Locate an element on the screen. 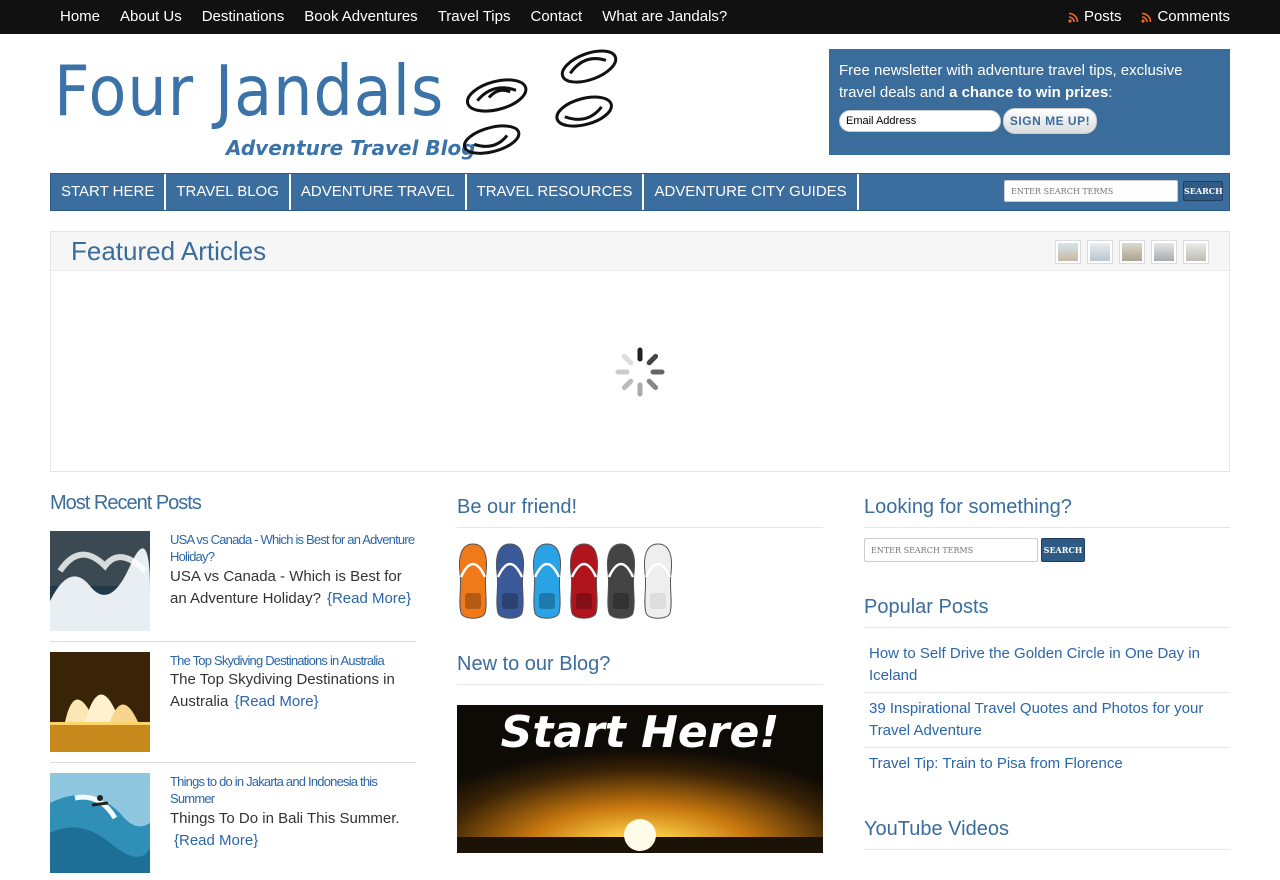 The image size is (1280, 880). loading-spinner-icon is located at coordinates (640, 372).